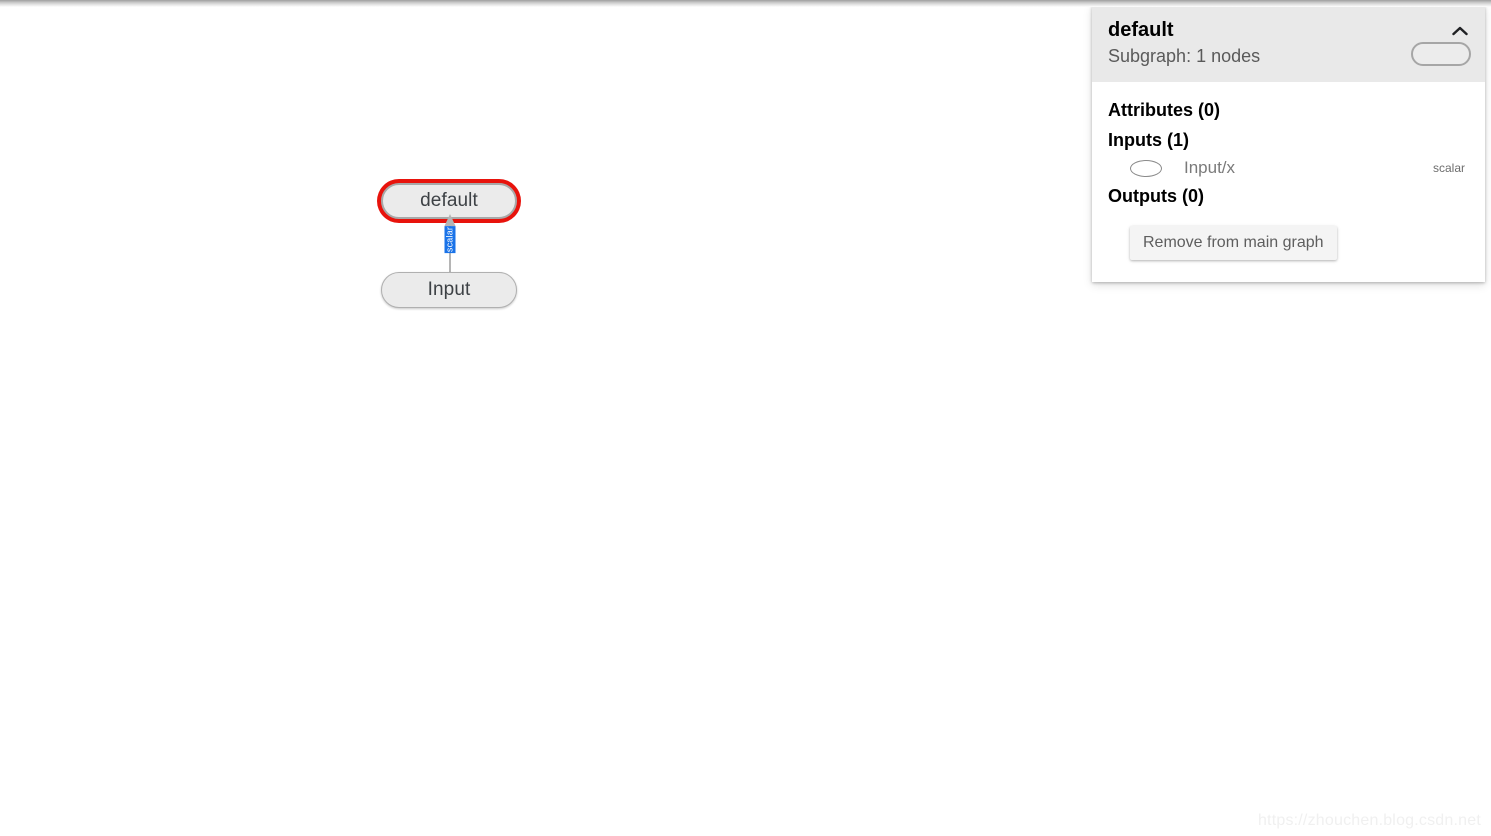 This screenshot has height=836, width=1491. I want to click on attributes-section-heading: Attributes (0), so click(1164, 110).